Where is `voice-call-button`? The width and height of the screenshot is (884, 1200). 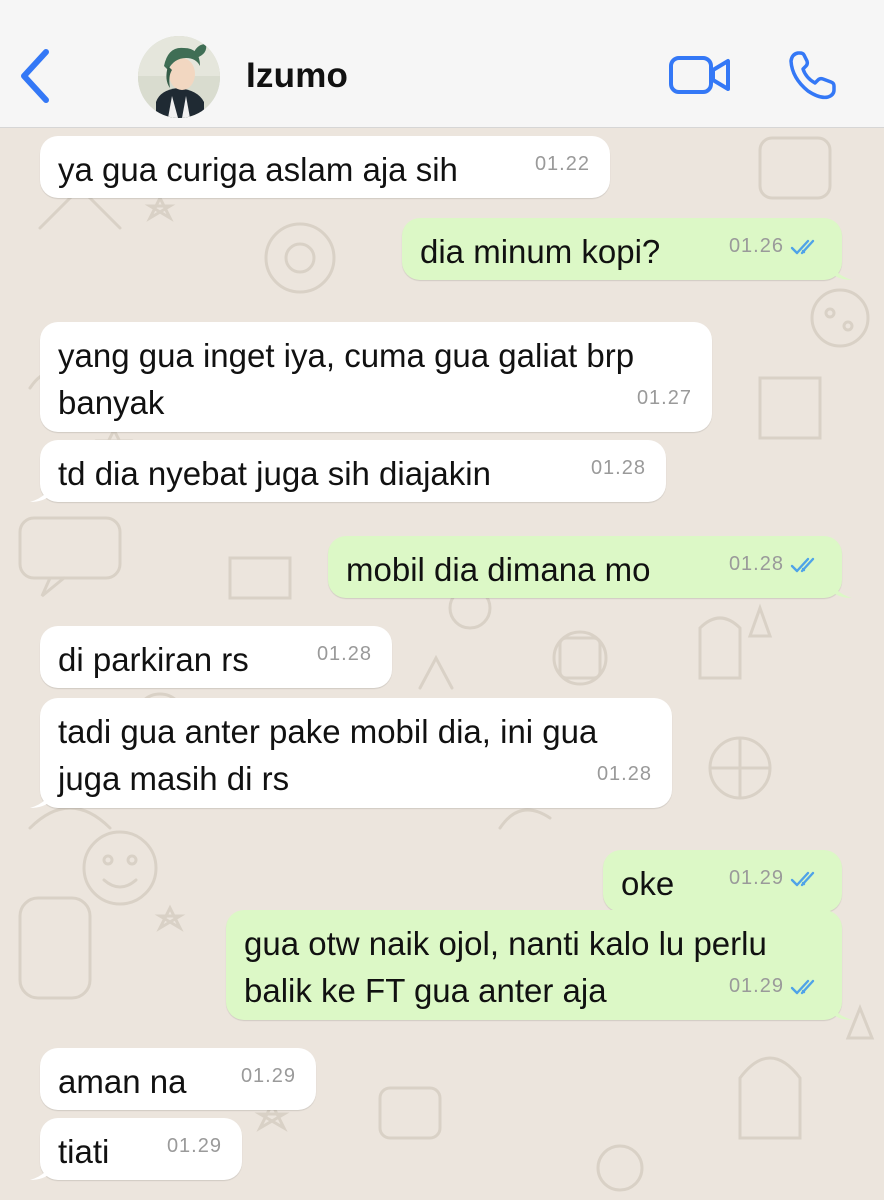 voice-call-button is located at coordinates (813, 75).